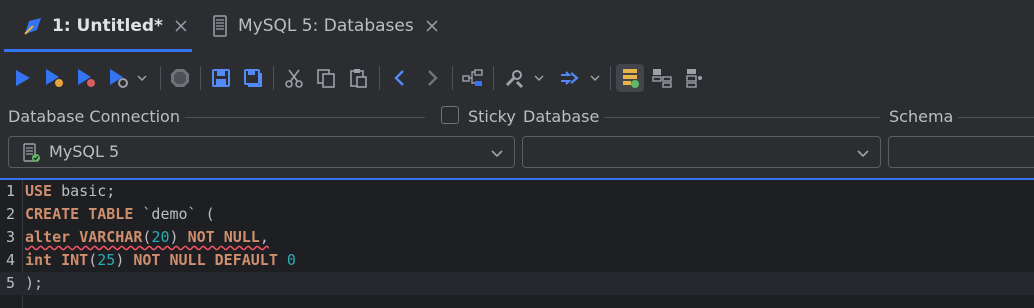 The width and height of the screenshot is (1034, 308). Describe the element at coordinates (291, 260) in the screenshot. I see `sql-number: 0` at that location.